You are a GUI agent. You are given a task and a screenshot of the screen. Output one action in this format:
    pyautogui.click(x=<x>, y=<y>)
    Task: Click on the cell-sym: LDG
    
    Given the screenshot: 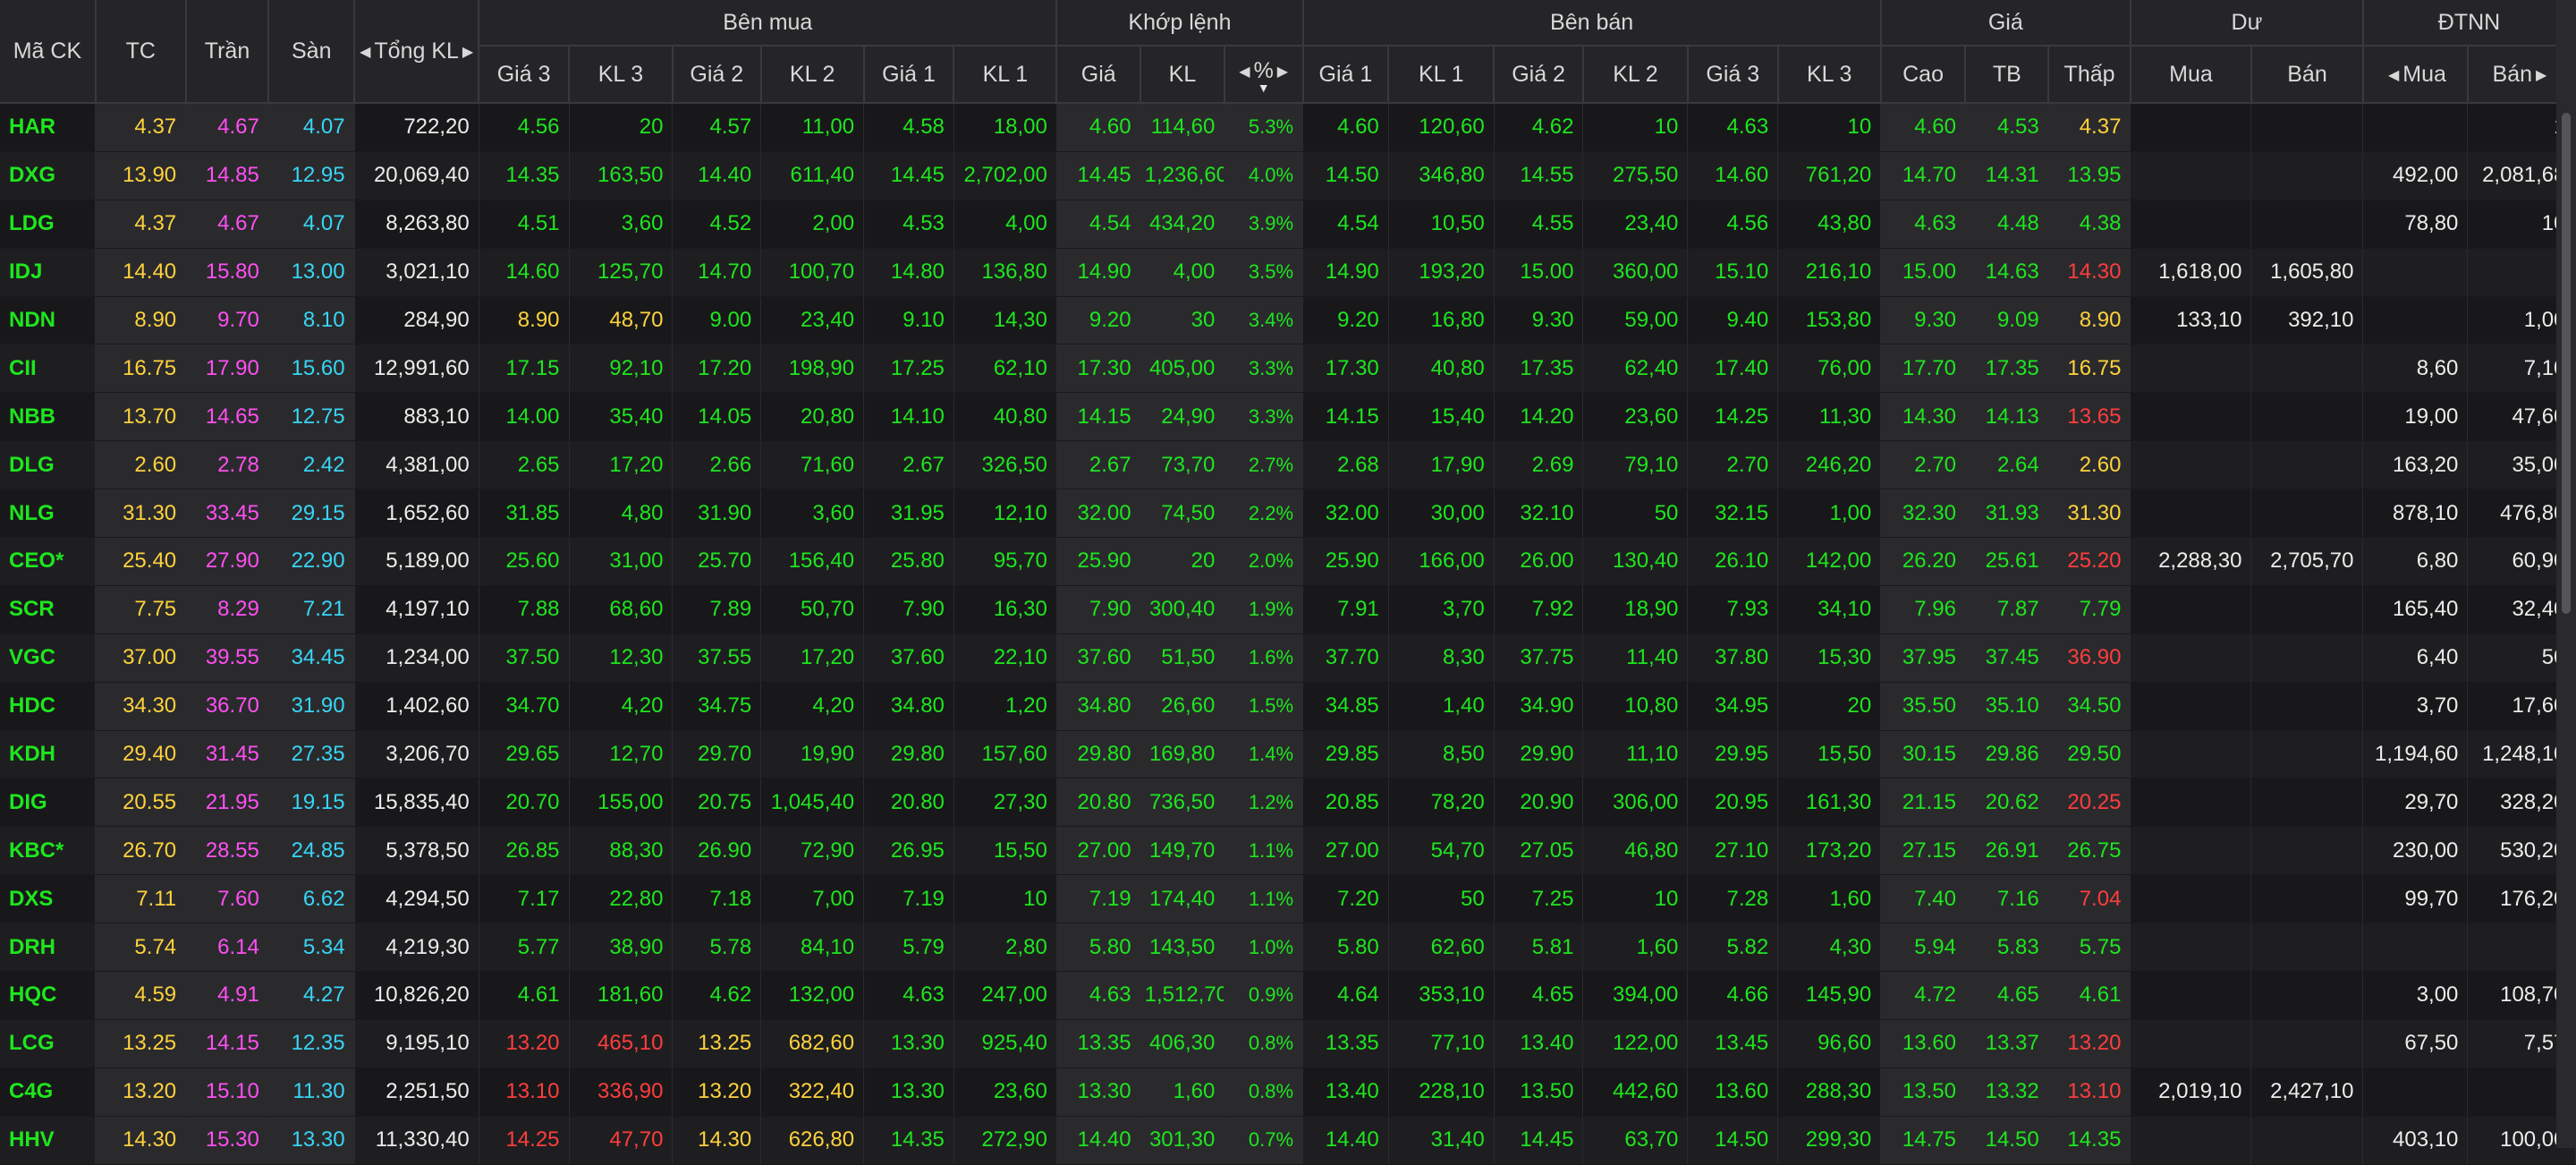 What is the action you would take?
    pyautogui.click(x=48, y=224)
    